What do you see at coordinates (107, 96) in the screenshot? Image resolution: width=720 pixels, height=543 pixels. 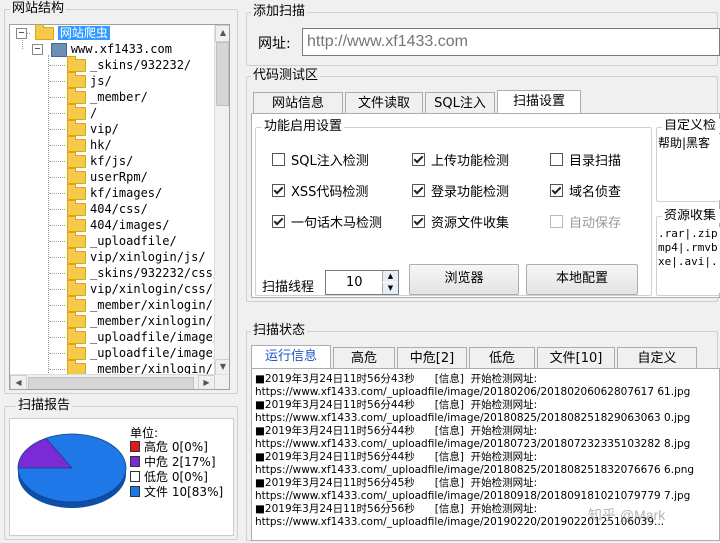 I see `tree-folder-item: _member/` at bounding box center [107, 96].